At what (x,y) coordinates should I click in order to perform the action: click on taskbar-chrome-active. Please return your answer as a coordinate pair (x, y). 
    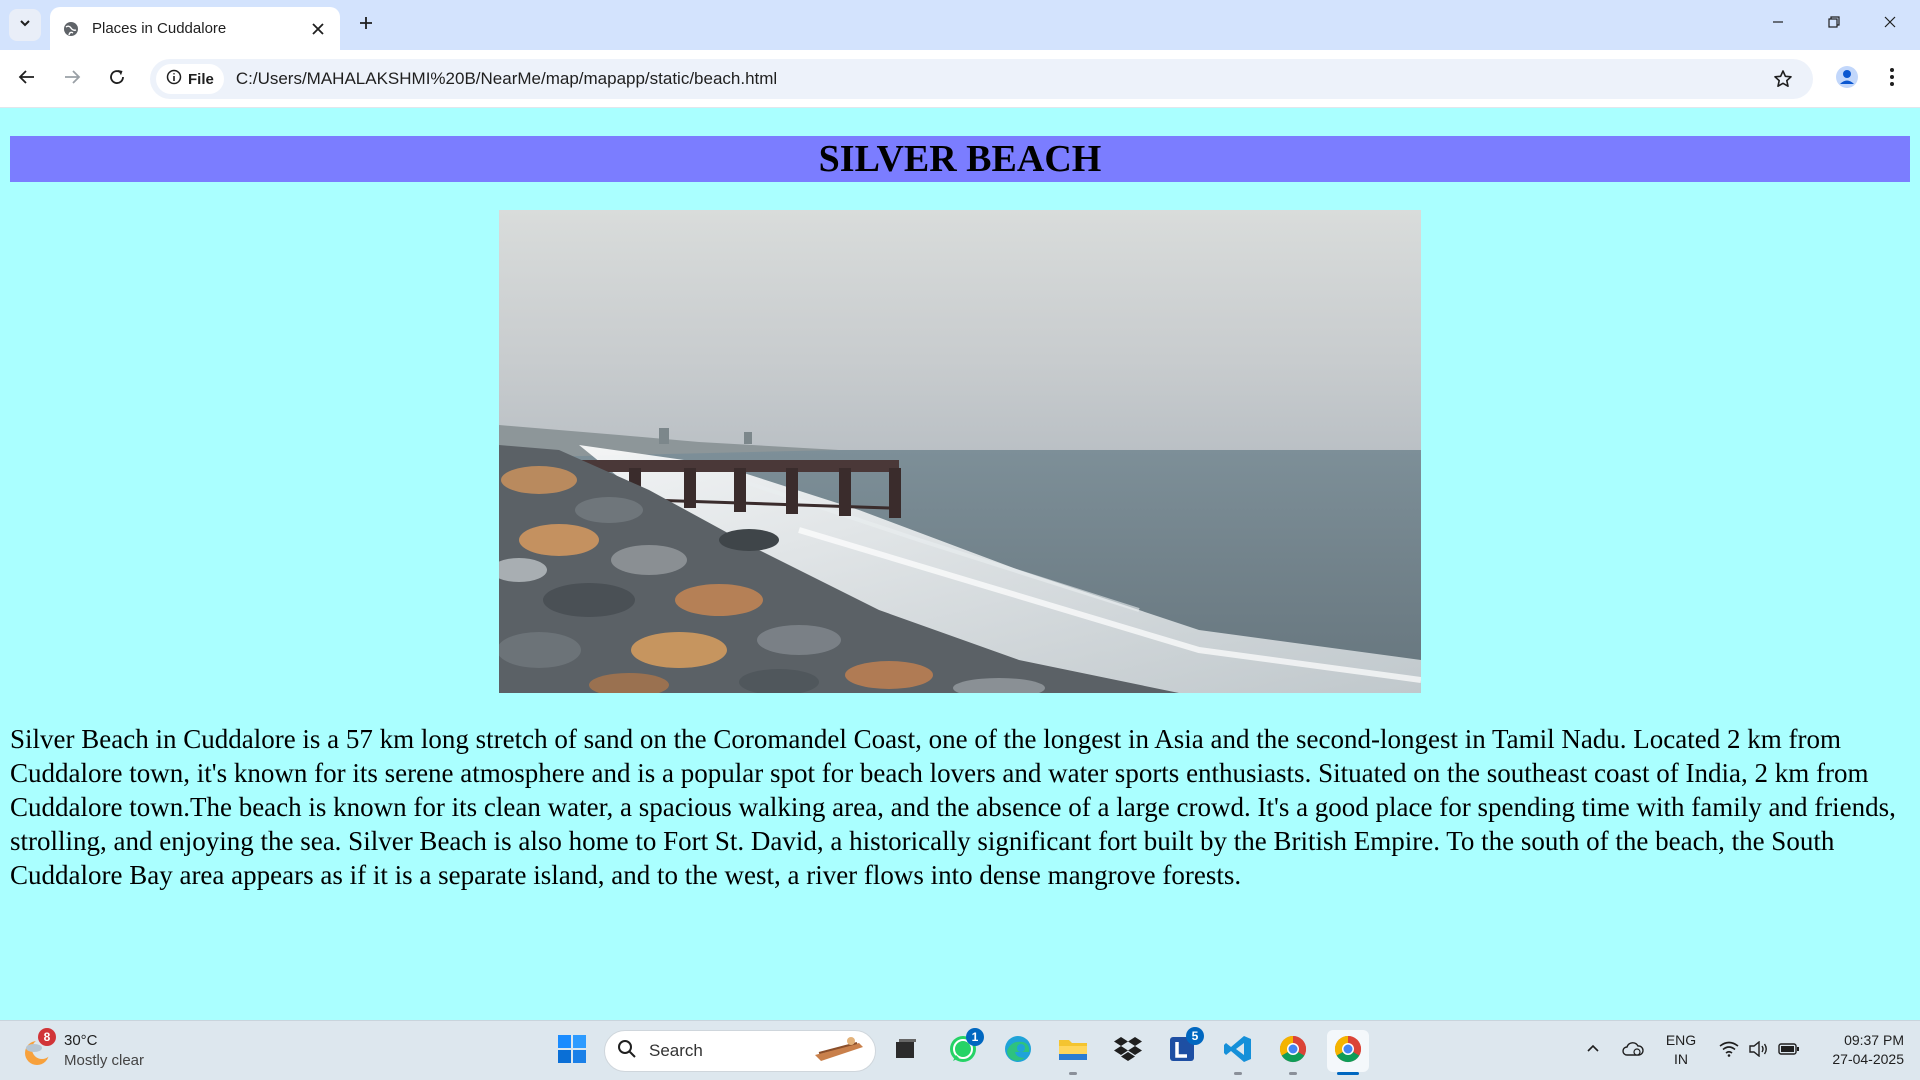
    Looking at the image, I should click on (1348, 1052).